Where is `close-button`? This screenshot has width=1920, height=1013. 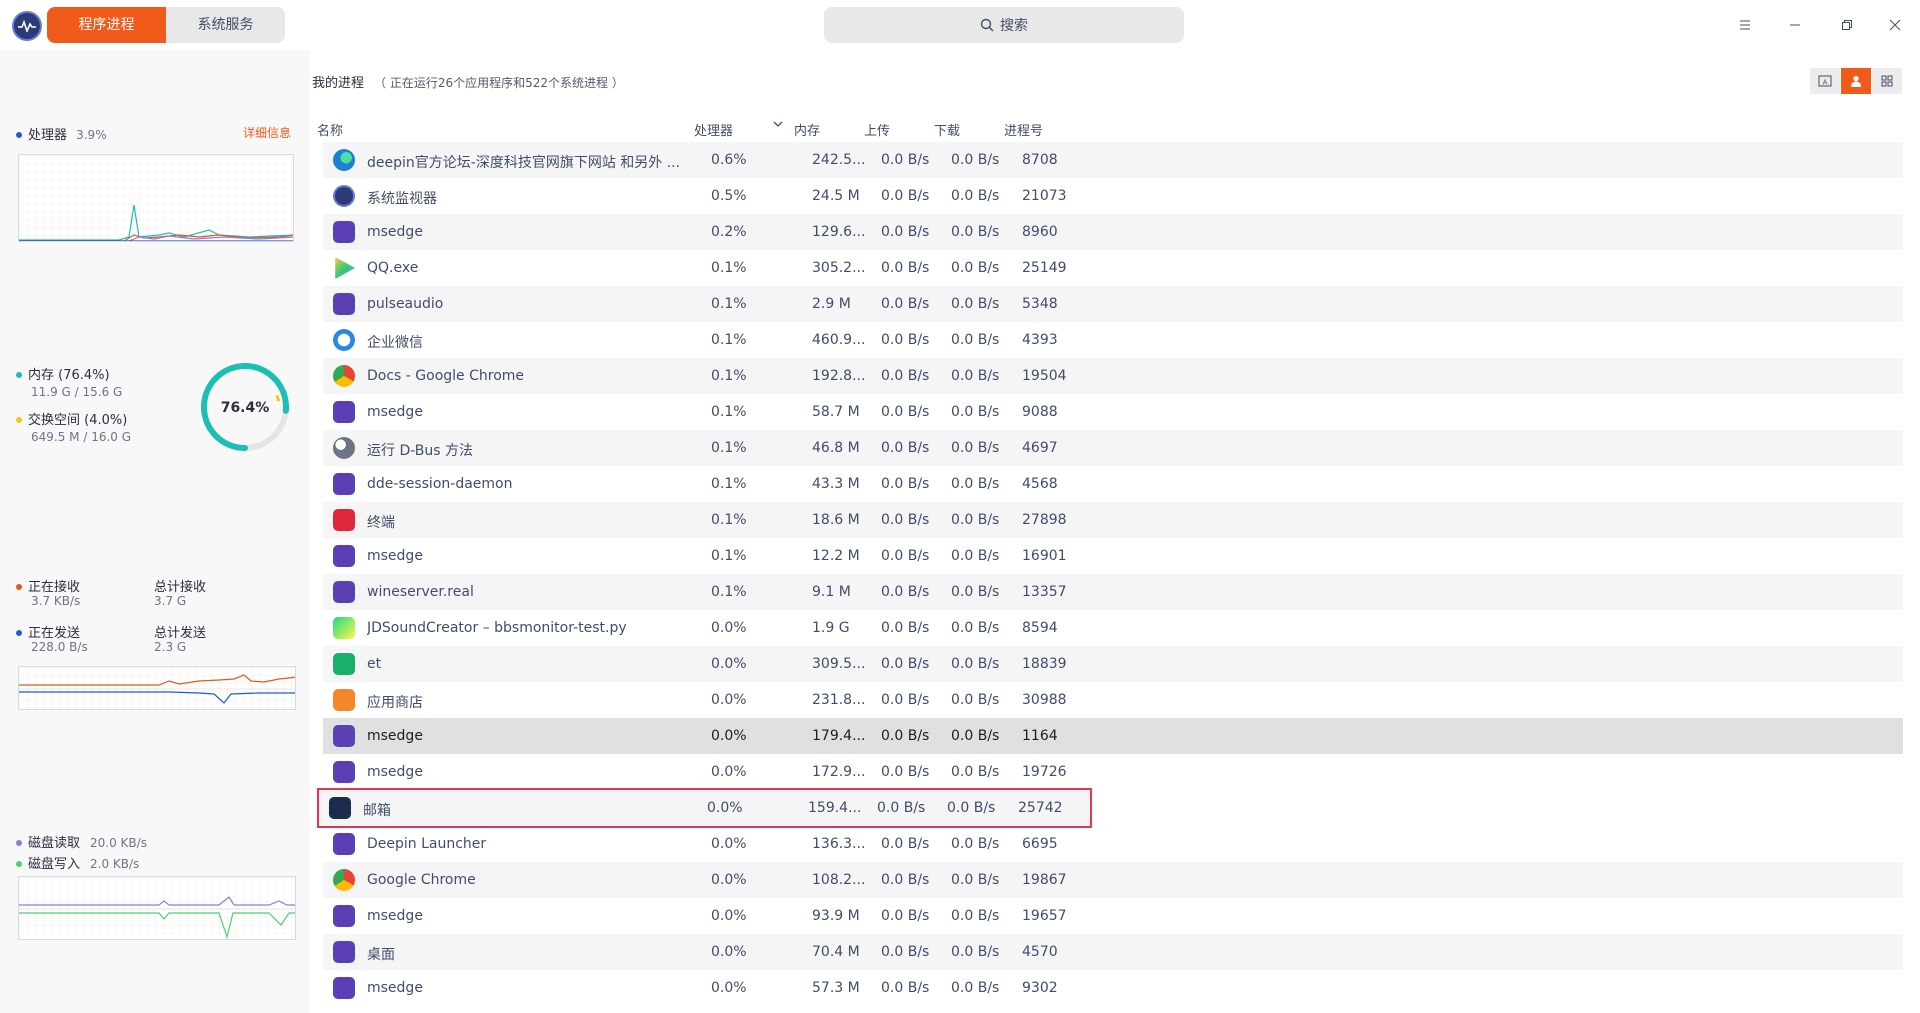 close-button is located at coordinates (1895, 25).